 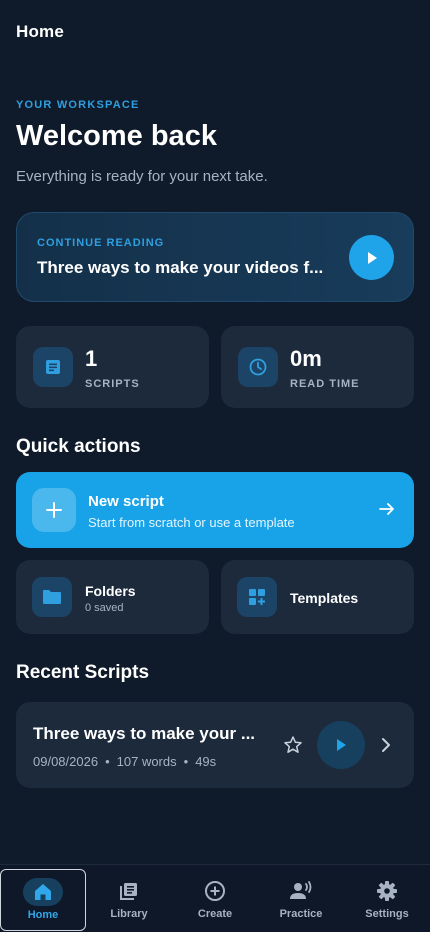 I want to click on new-script-title: New script, so click(x=126, y=501).